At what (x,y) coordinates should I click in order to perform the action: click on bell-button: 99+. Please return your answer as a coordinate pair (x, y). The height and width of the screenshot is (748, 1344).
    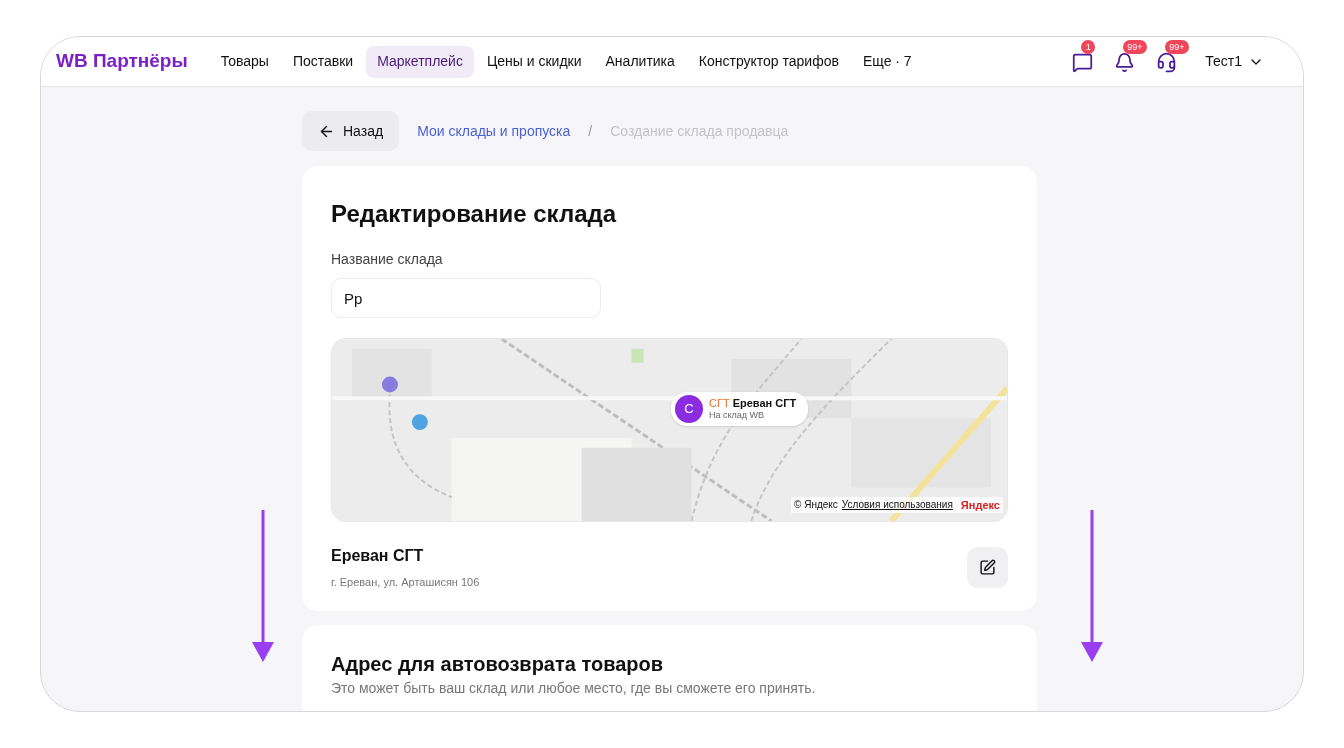
    Looking at the image, I should click on (1132, 56).